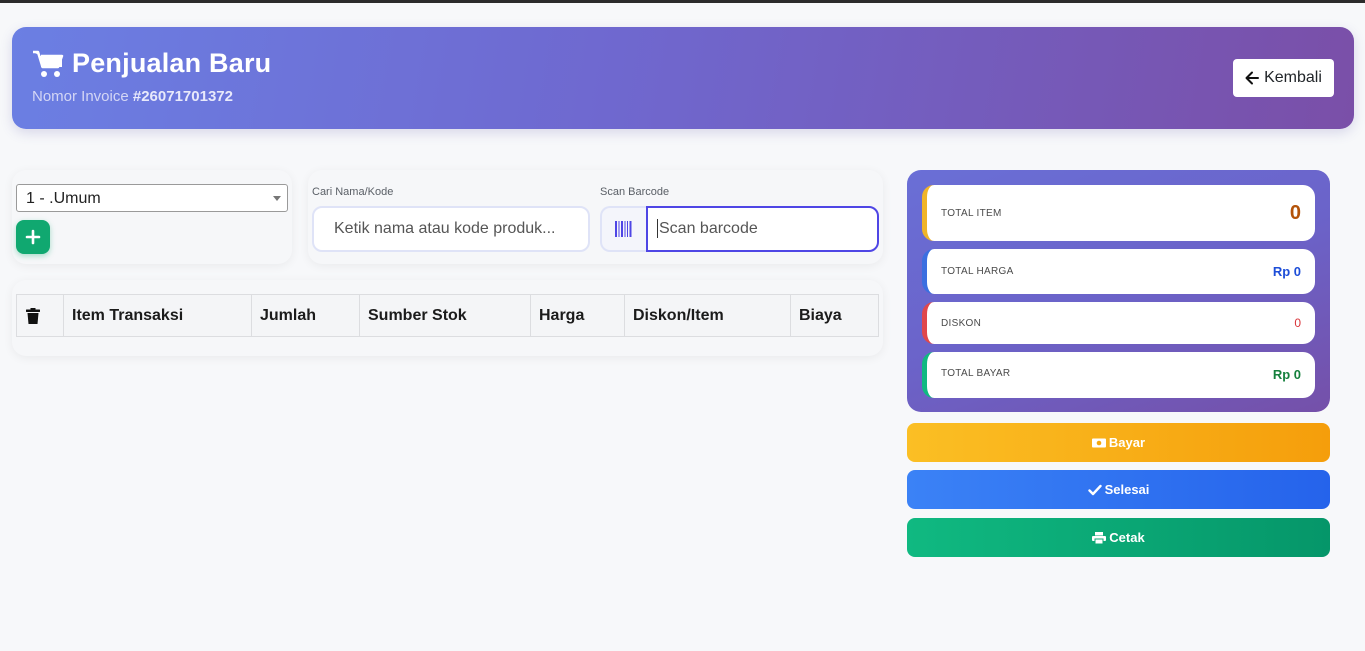  Describe the element at coordinates (1286, 271) in the screenshot. I see `total-harga-value: Rp 0` at that location.